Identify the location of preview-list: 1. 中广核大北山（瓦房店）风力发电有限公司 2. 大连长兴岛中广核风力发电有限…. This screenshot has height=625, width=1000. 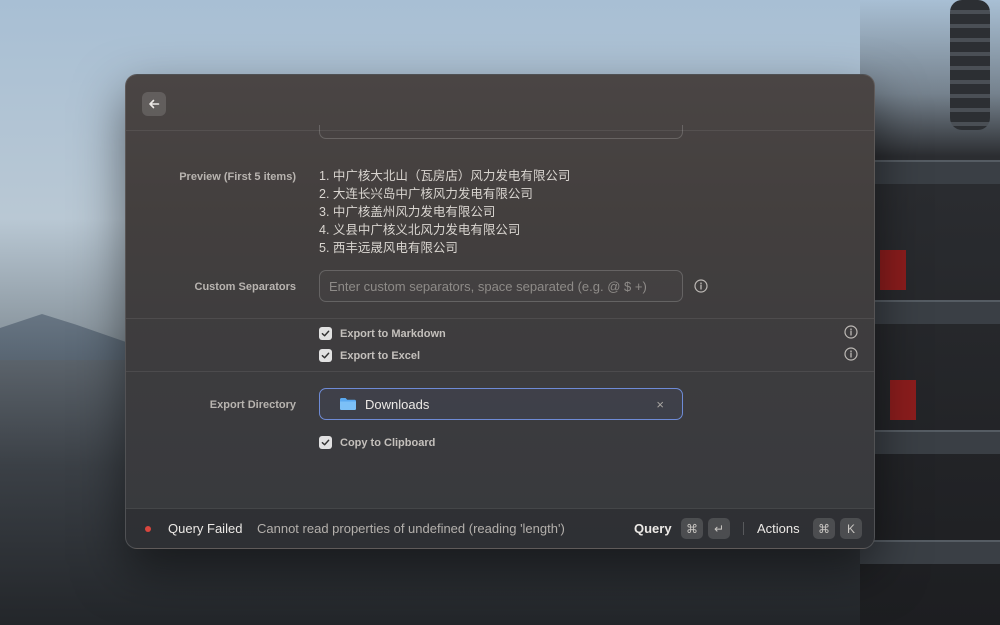
(444, 212).